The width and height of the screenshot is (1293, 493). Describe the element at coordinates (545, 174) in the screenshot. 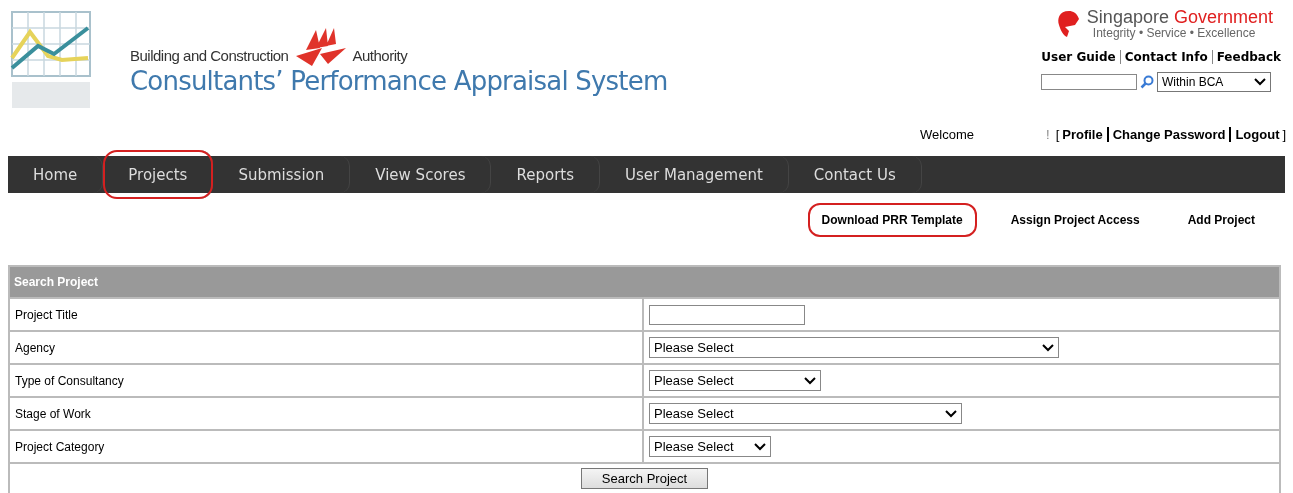

I see `nav-tab: Reports` at that location.